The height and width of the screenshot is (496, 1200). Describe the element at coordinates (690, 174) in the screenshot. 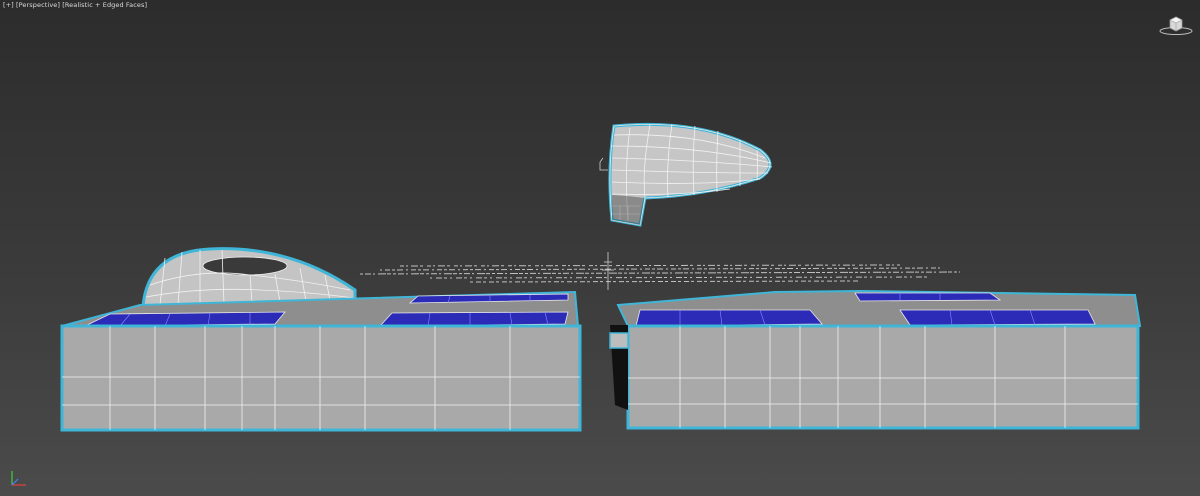

I see `nose-cone-object` at that location.